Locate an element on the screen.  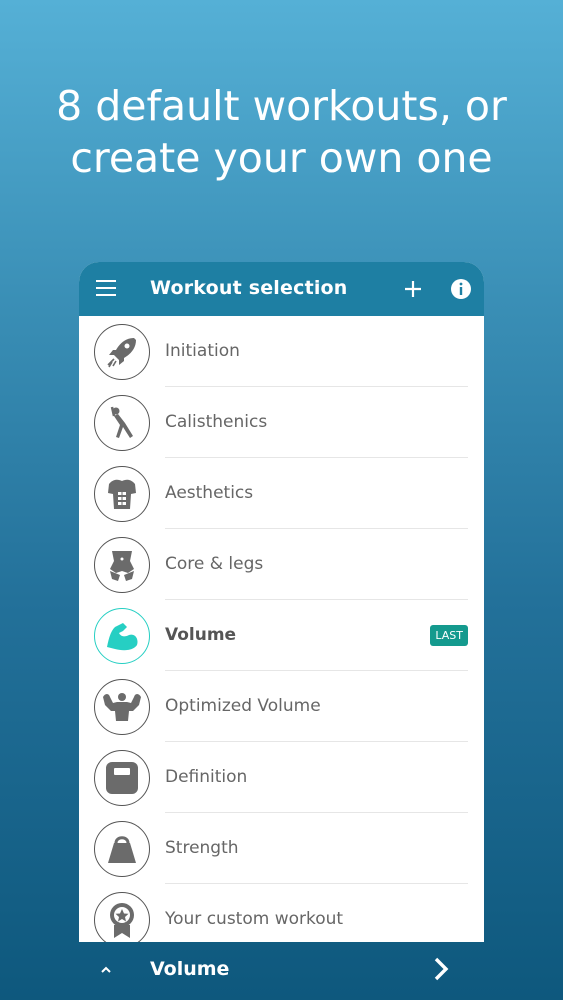
bodybuilder-icon is located at coordinates (122, 707).